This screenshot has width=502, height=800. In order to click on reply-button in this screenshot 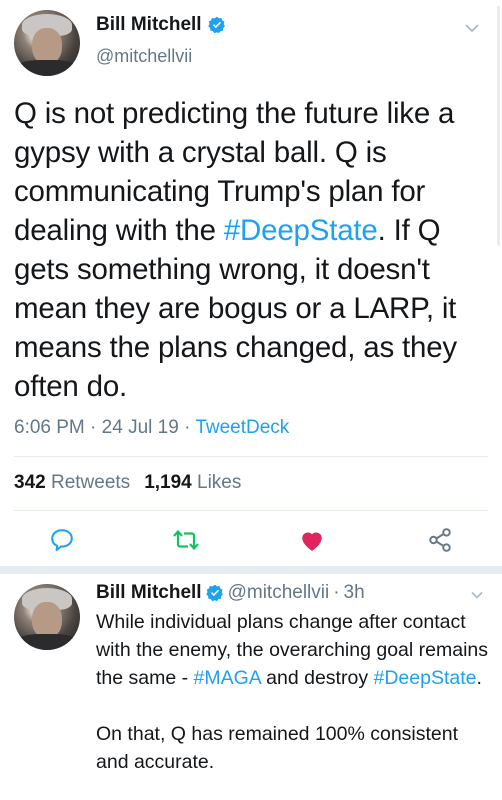, I will do `click(62, 540)`.